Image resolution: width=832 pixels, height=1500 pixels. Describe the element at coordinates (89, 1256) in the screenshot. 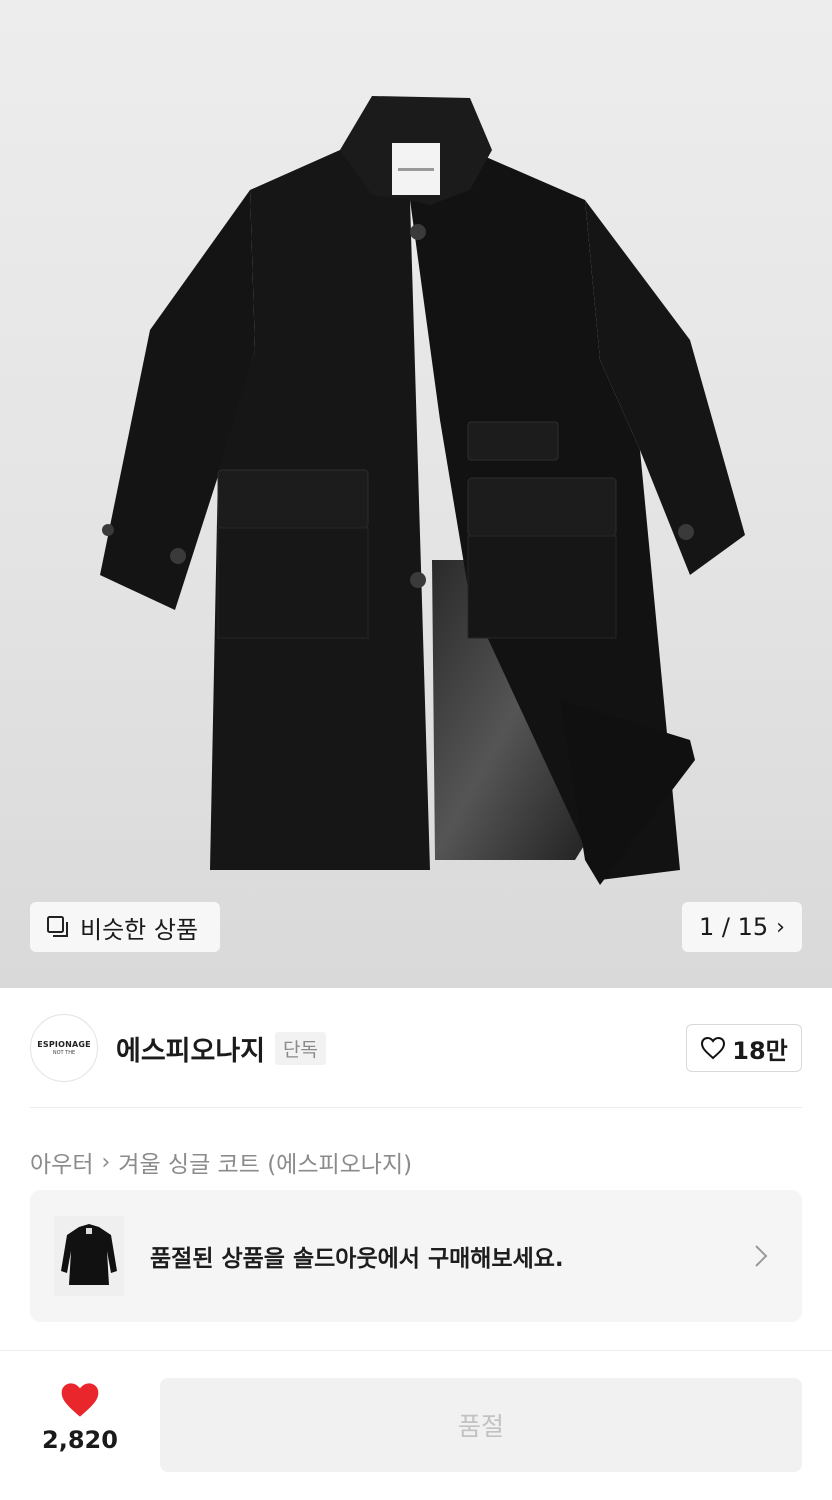

I see `coat-thumbnail` at that location.